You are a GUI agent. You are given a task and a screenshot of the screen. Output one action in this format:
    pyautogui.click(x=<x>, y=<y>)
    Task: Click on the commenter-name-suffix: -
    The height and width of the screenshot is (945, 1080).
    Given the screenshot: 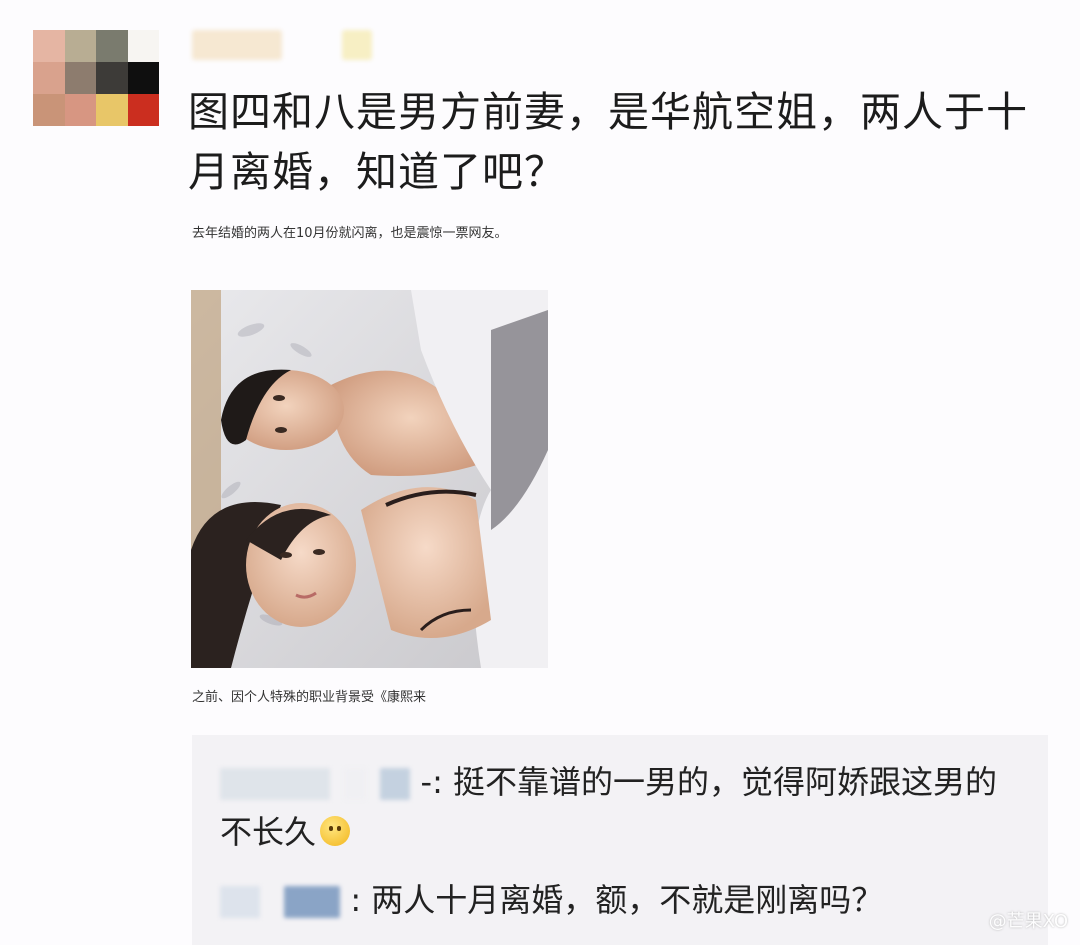 What is the action you would take?
    pyautogui.click(x=426, y=782)
    